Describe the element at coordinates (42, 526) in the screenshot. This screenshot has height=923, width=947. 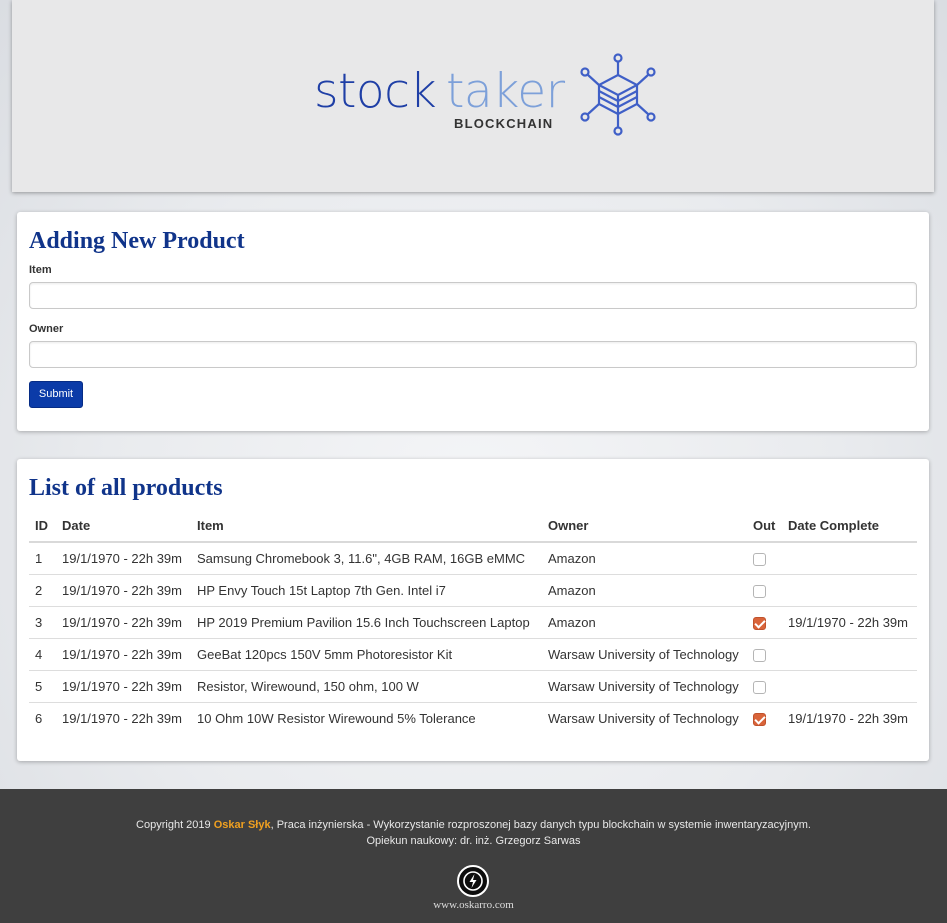
I see `column-header-id: ID` at that location.